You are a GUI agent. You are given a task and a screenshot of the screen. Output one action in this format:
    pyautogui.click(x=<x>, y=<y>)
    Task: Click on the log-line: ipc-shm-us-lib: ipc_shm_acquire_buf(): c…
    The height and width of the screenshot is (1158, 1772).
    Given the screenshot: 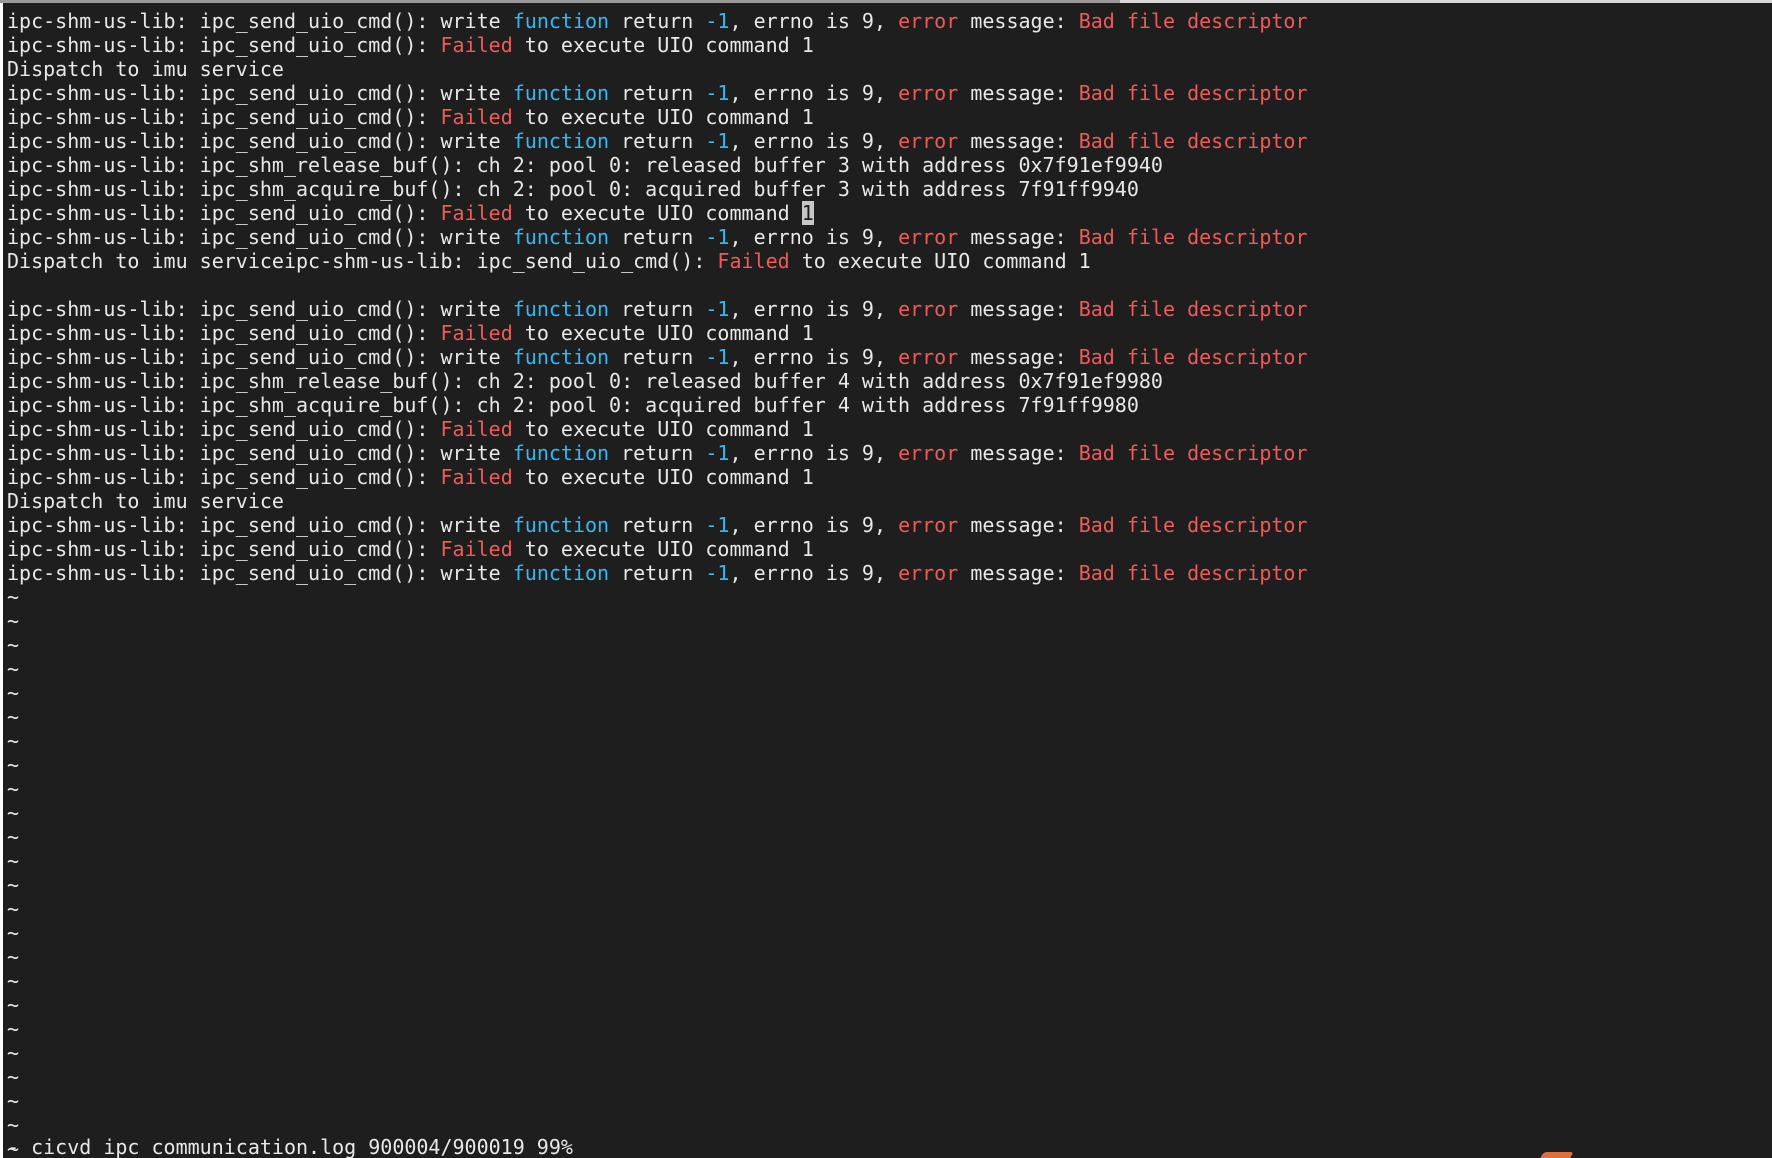 What is the action you would take?
    pyautogui.click(x=657, y=405)
    